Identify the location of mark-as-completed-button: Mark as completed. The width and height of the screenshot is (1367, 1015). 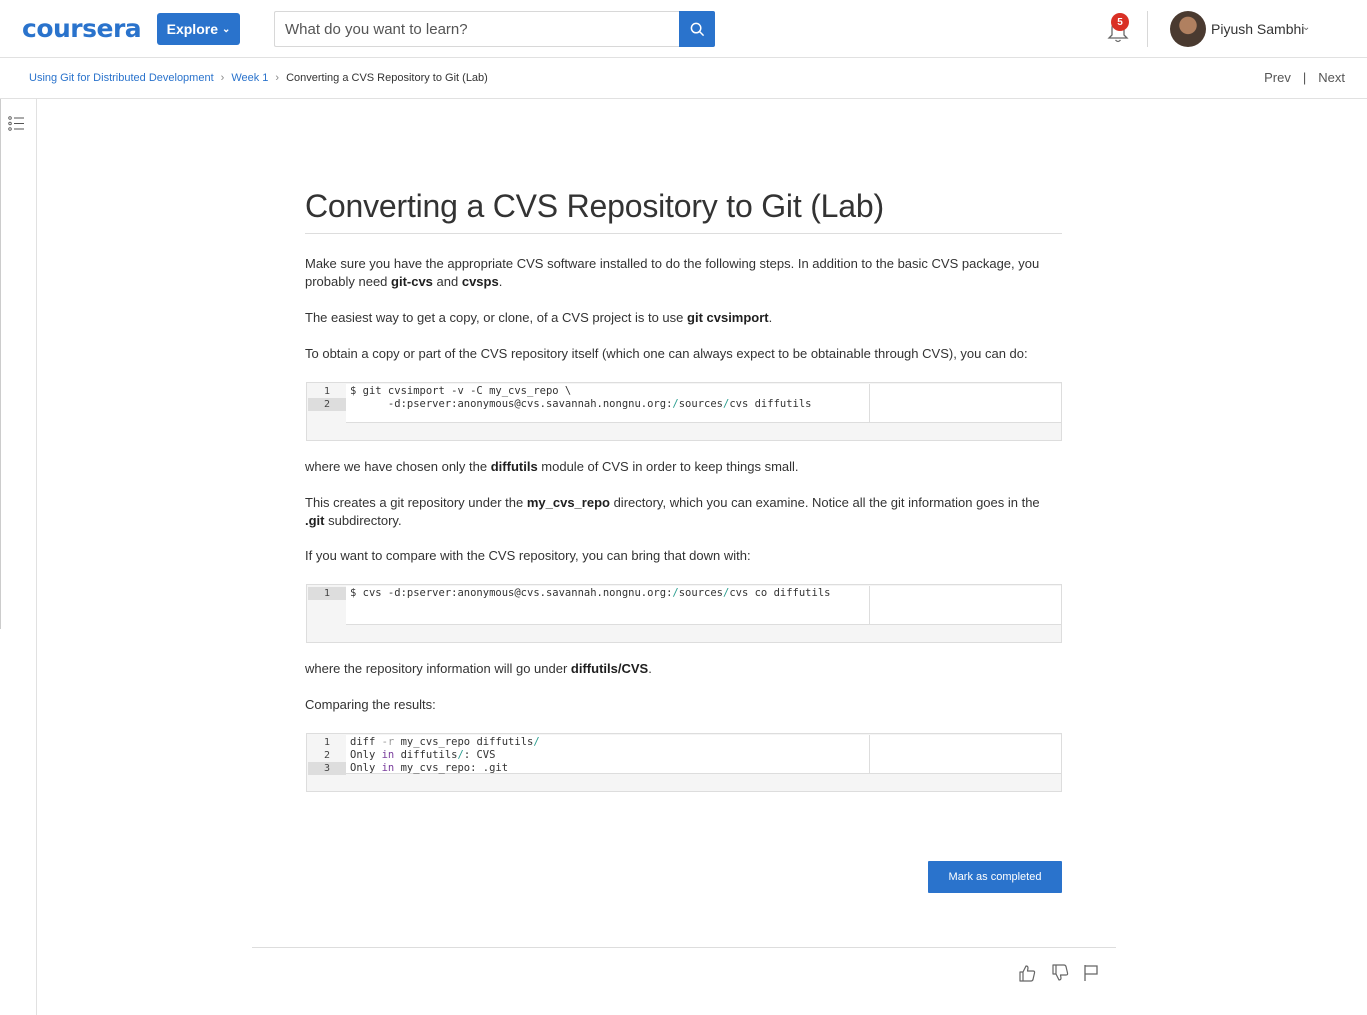
(995, 877).